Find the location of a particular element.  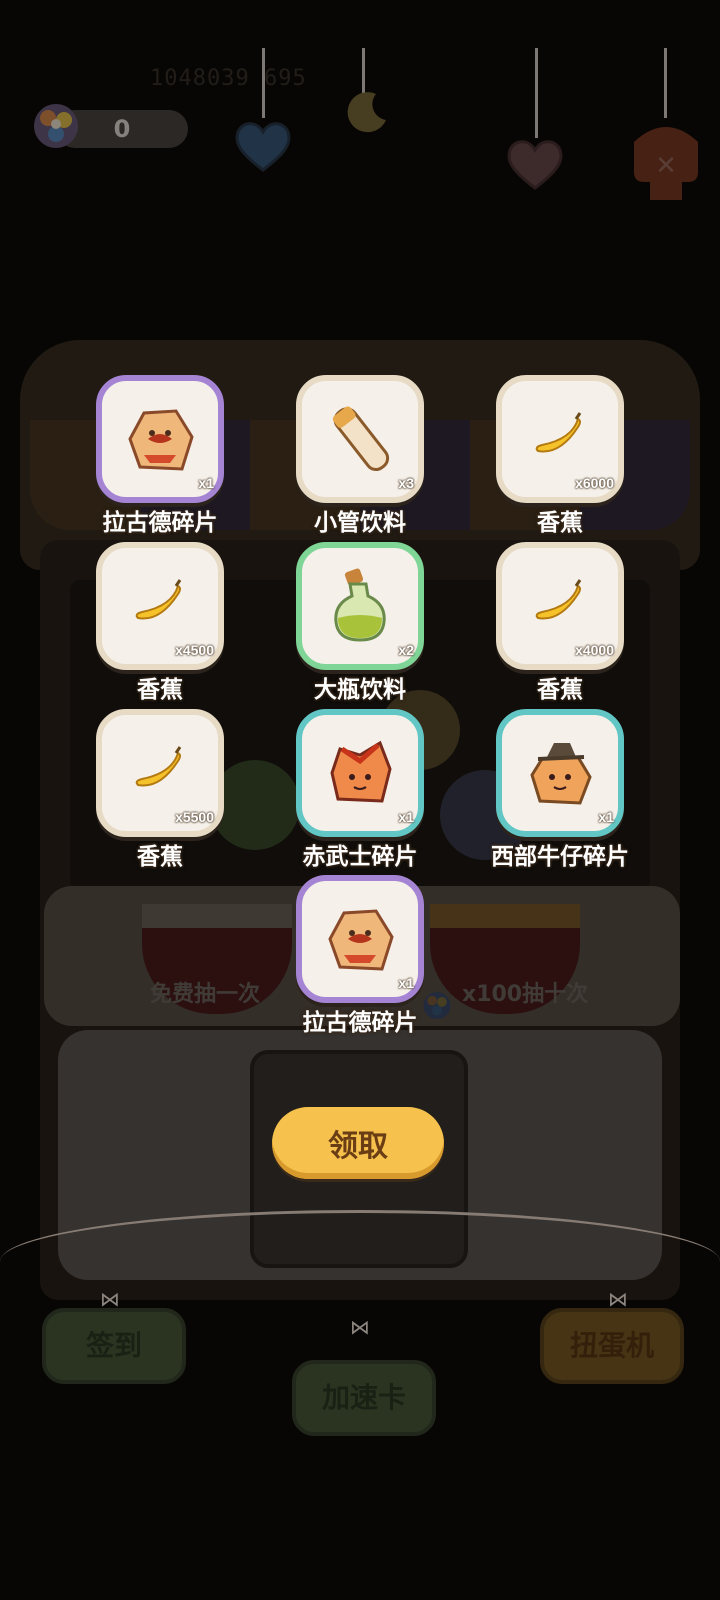

reward-tile: x6000 is located at coordinates (560, 439).